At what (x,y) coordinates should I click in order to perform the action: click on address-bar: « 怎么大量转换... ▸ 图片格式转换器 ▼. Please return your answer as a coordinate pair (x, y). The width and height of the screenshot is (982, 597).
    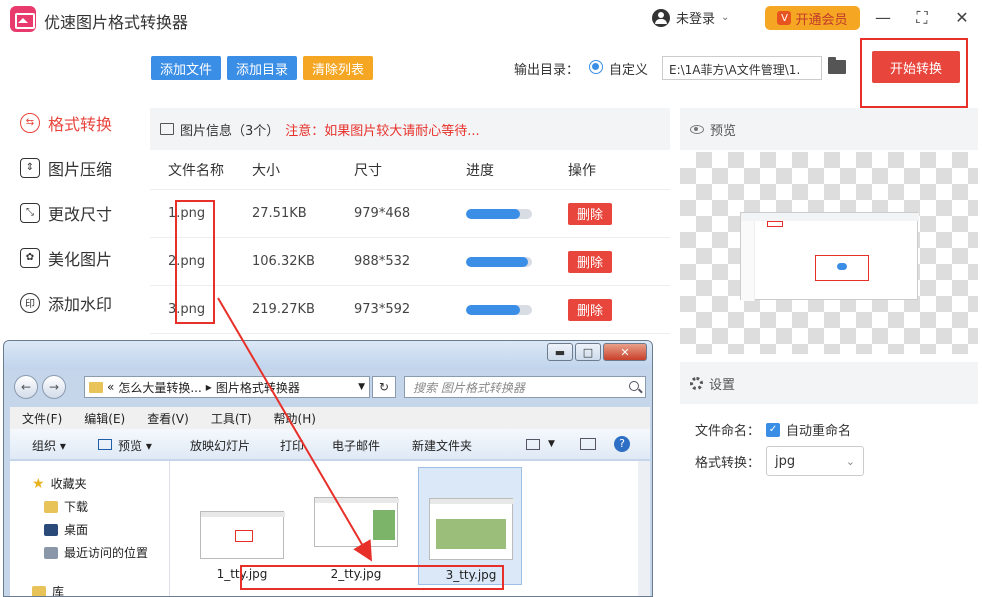
    Looking at the image, I should click on (227, 387).